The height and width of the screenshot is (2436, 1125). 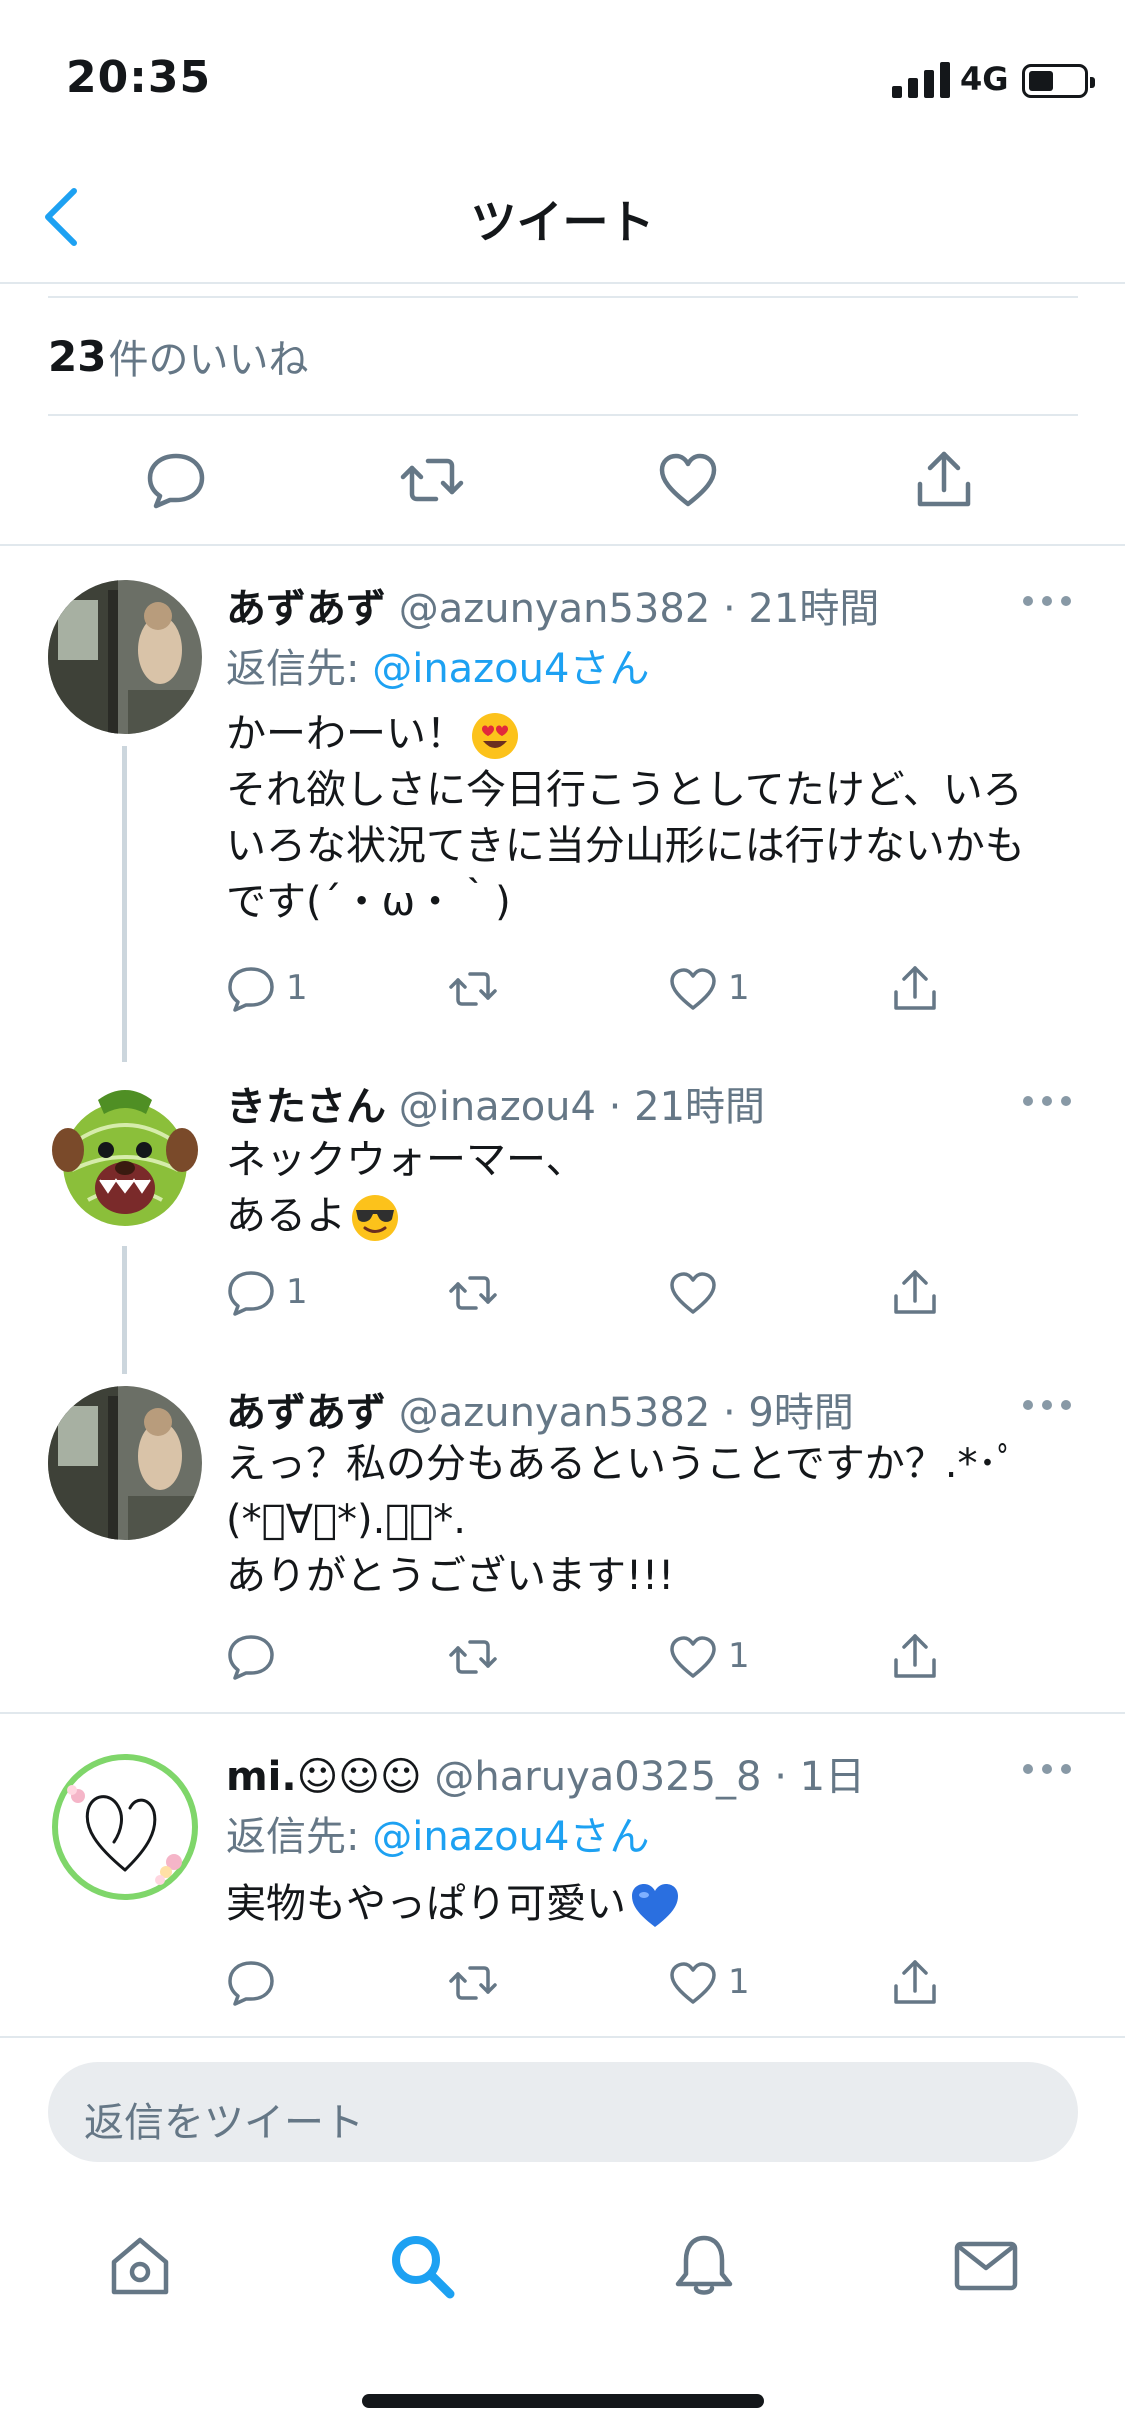 I want to click on likes-count: 23, so click(x=77, y=356).